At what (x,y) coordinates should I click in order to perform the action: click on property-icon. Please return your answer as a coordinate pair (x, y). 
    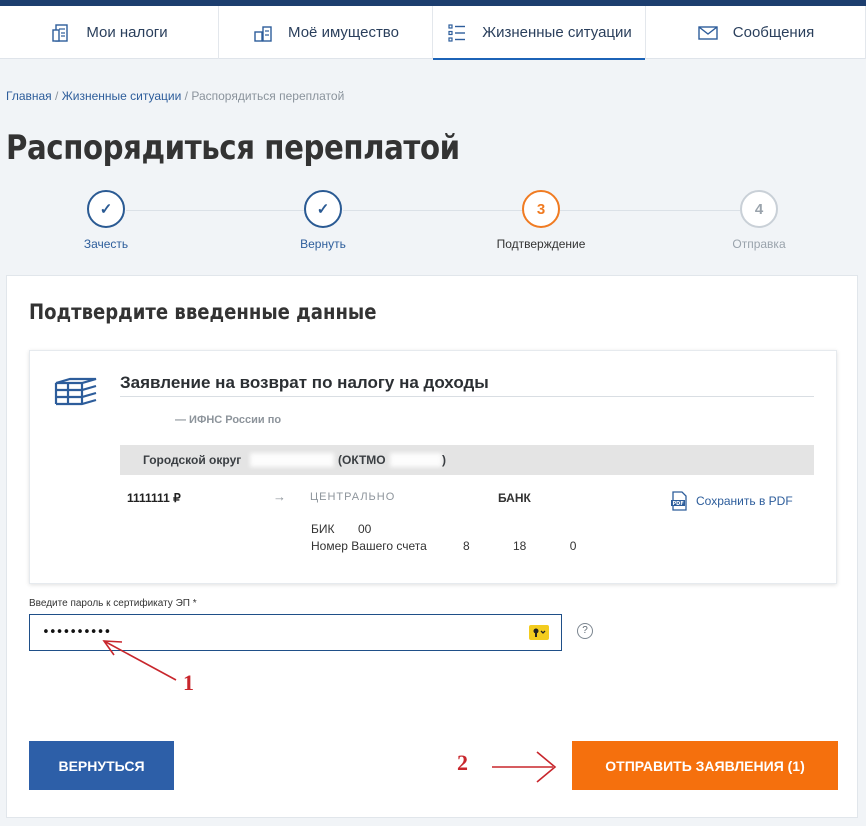
    Looking at the image, I should click on (263, 33).